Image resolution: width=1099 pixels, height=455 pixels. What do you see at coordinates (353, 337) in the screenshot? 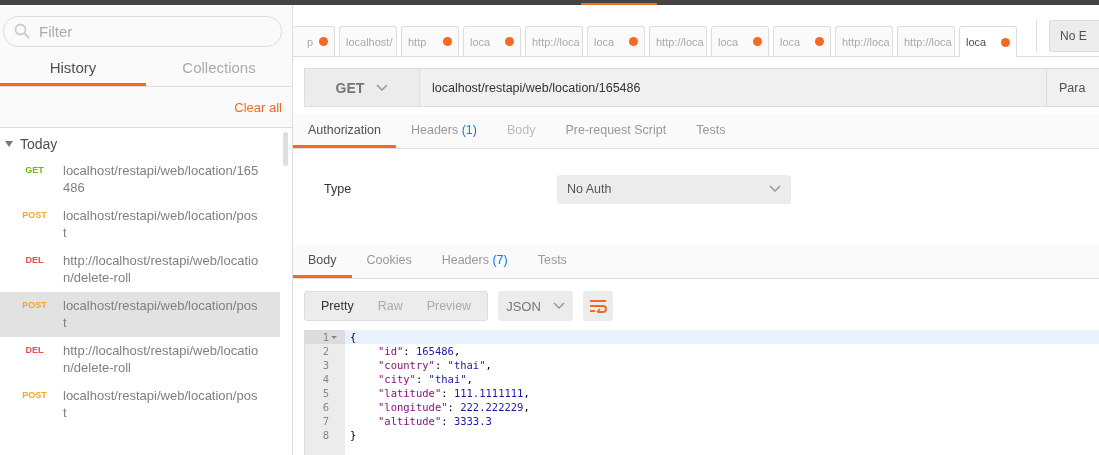
I see `code-line: {` at bounding box center [353, 337].